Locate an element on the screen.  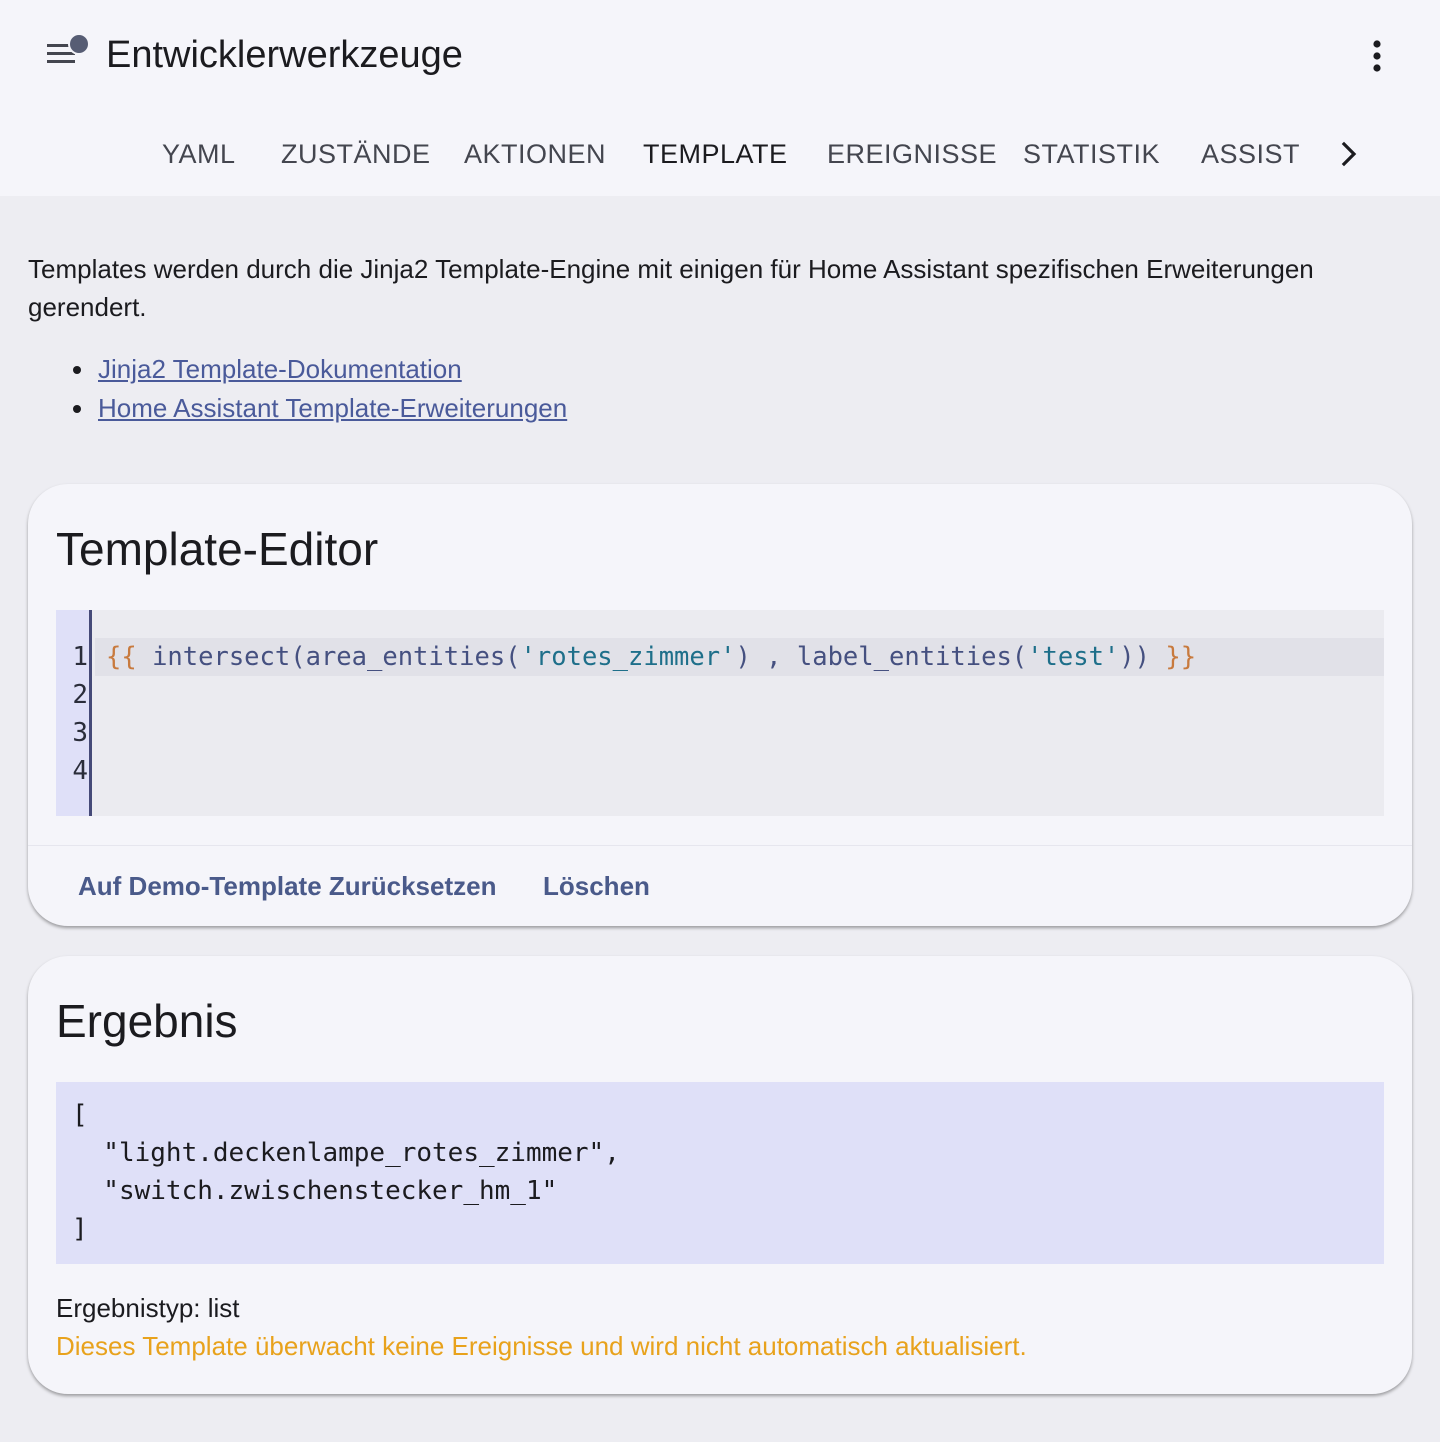
code-token-close-brace: }} is located at coordinates (1181, 657).